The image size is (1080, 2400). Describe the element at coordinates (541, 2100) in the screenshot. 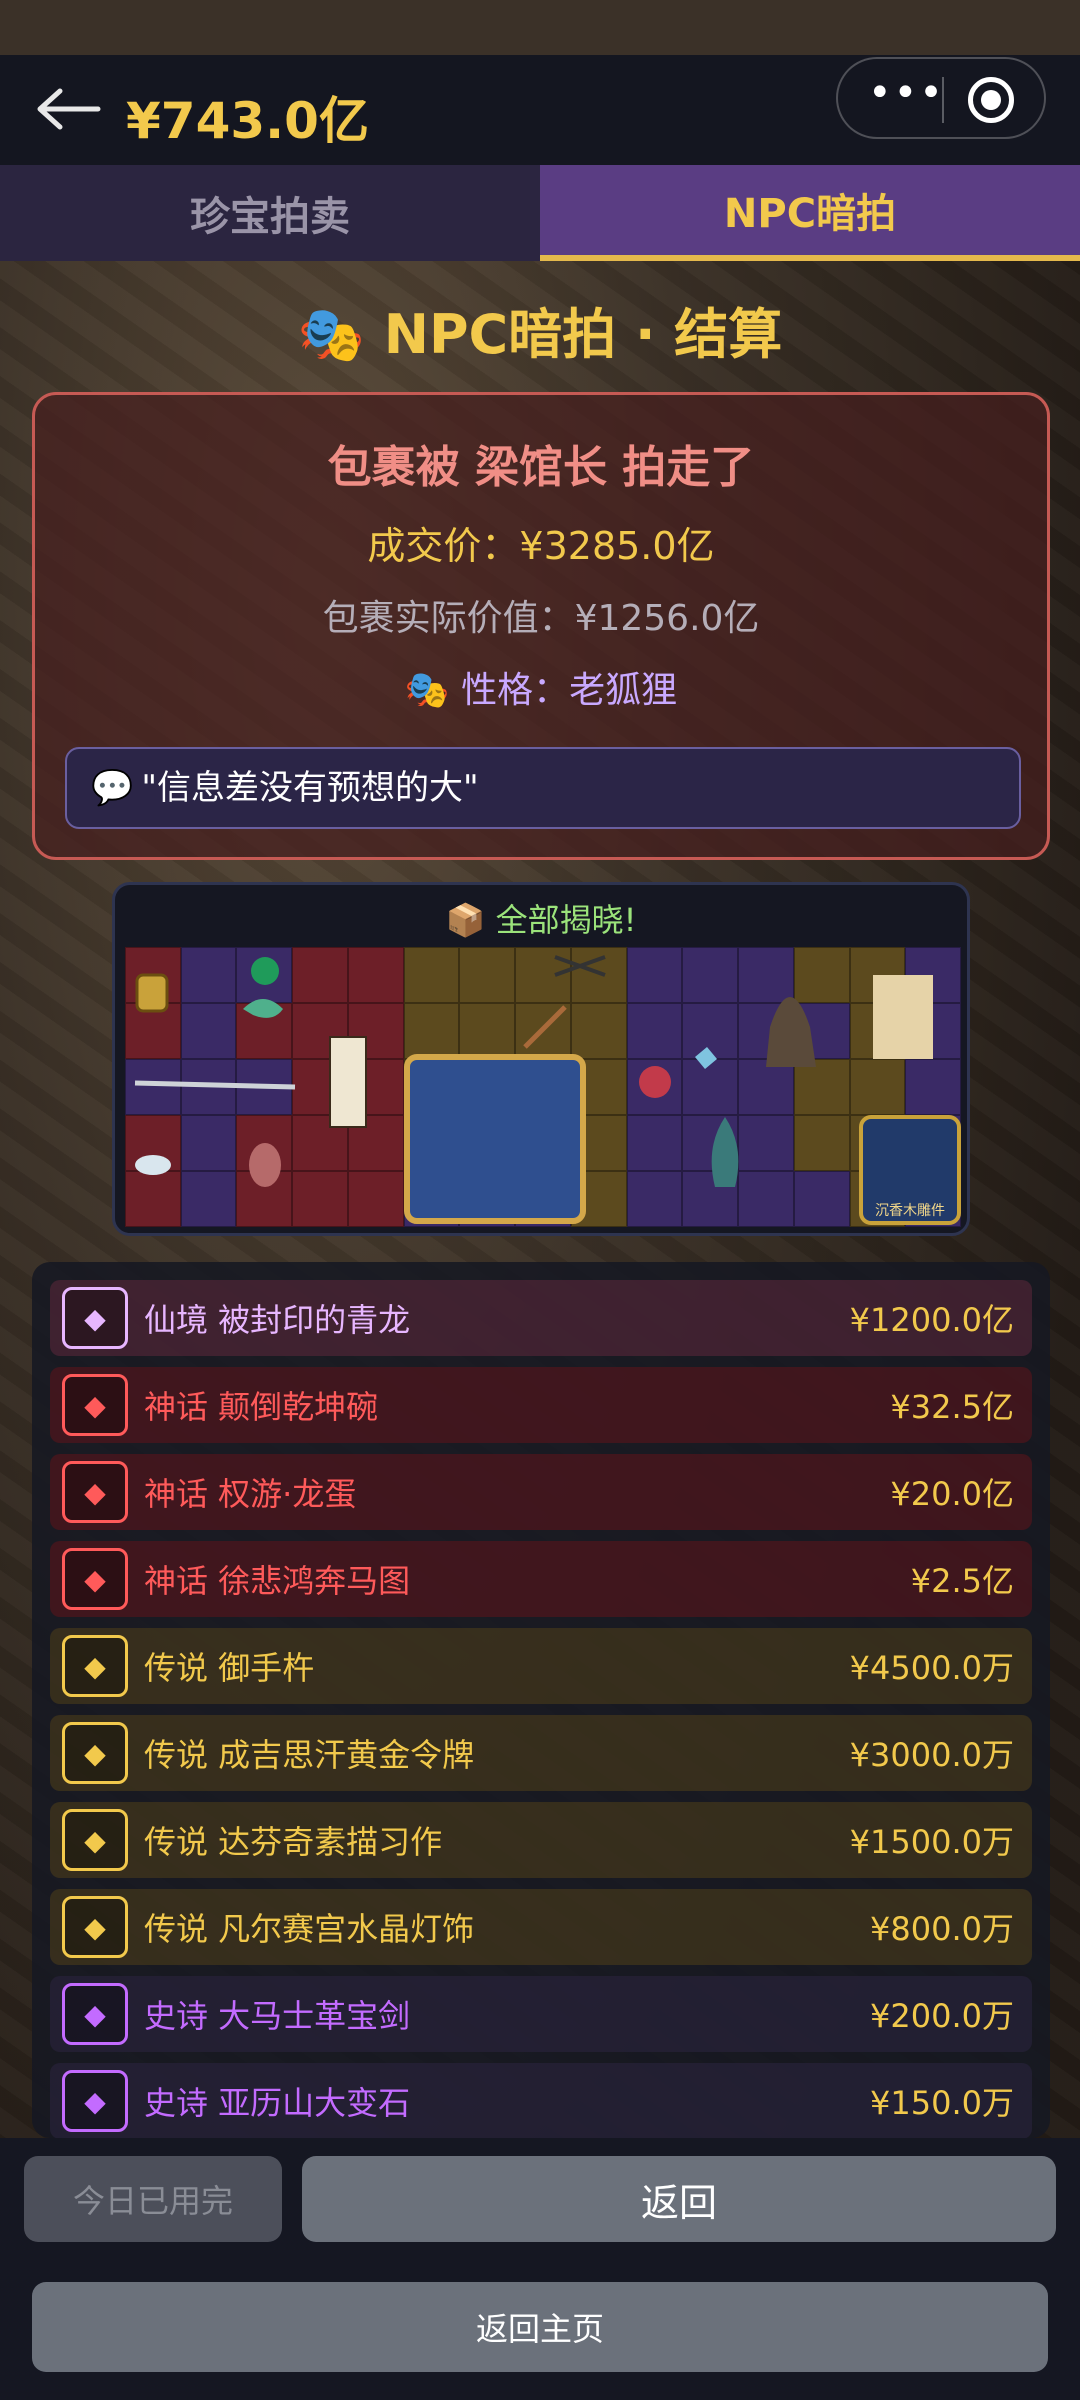

I see `item-row: ◆ 史诗 亚历山大变石 ¥150.0万` at that location.